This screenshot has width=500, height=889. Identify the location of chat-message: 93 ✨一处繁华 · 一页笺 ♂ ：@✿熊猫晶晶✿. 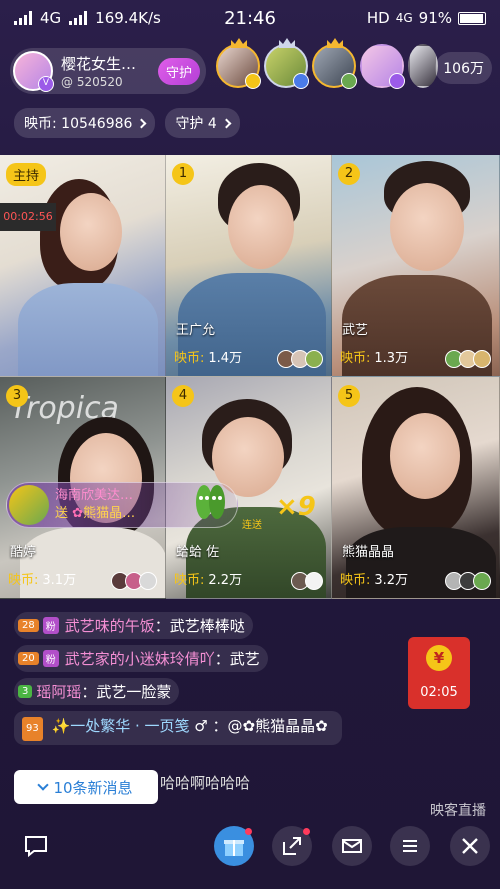
(178, 728).